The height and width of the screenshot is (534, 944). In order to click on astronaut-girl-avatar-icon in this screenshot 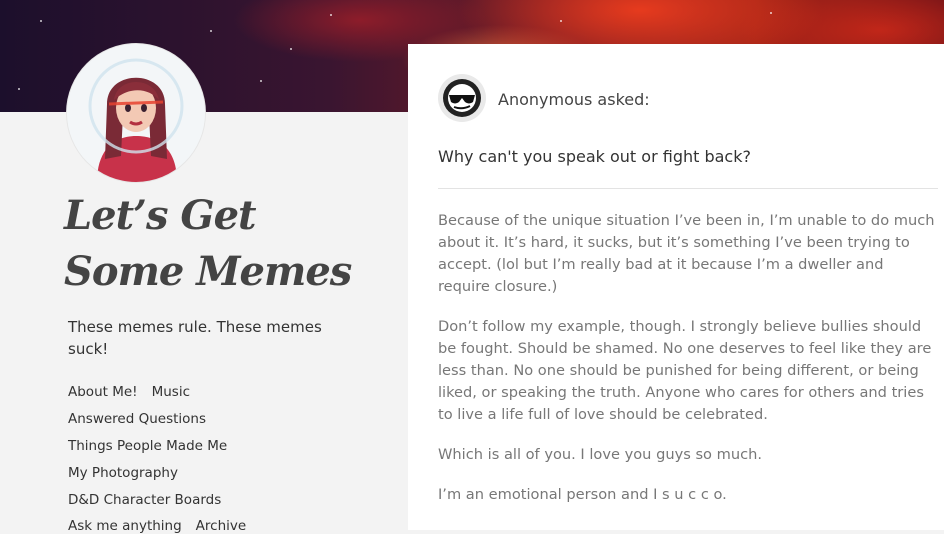, I will do `click(136, 113)`.